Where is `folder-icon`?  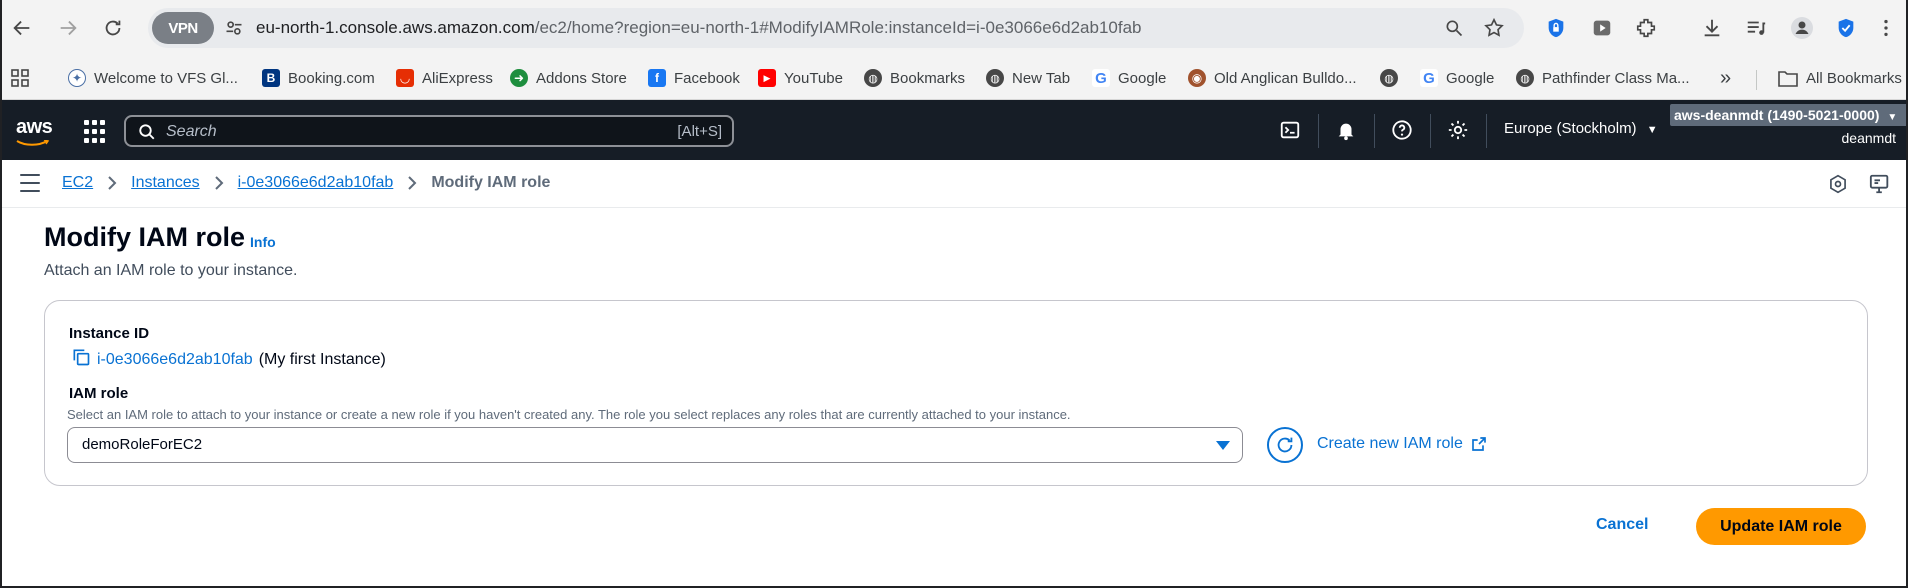
folder-icon is located at coordinates (1788, 79).